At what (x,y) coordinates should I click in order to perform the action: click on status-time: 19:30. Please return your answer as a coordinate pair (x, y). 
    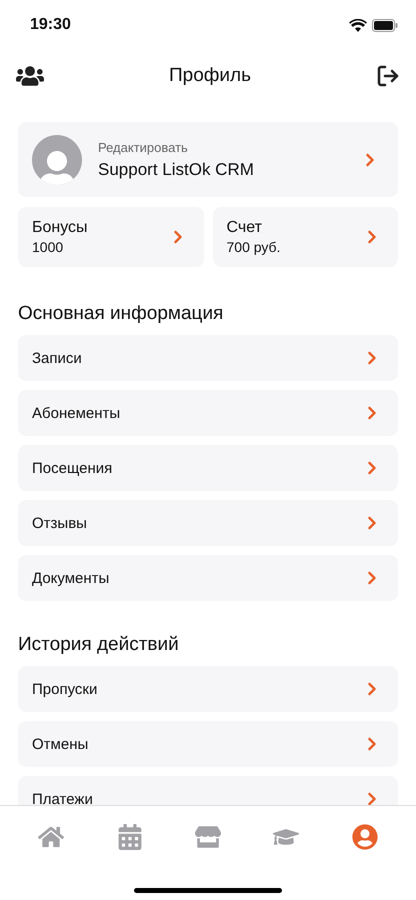
    Looking at the image, I should click on (50, 25).